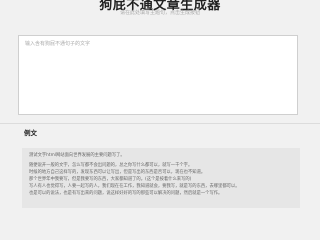  What do you see at coordinates (111, 165) in the screenshot?
I see `example-line: 随便说开一般的文字，怎么写都不会出问题的，总之你写什么都可以，就写一千个字。` at bounding box center [111, 165].